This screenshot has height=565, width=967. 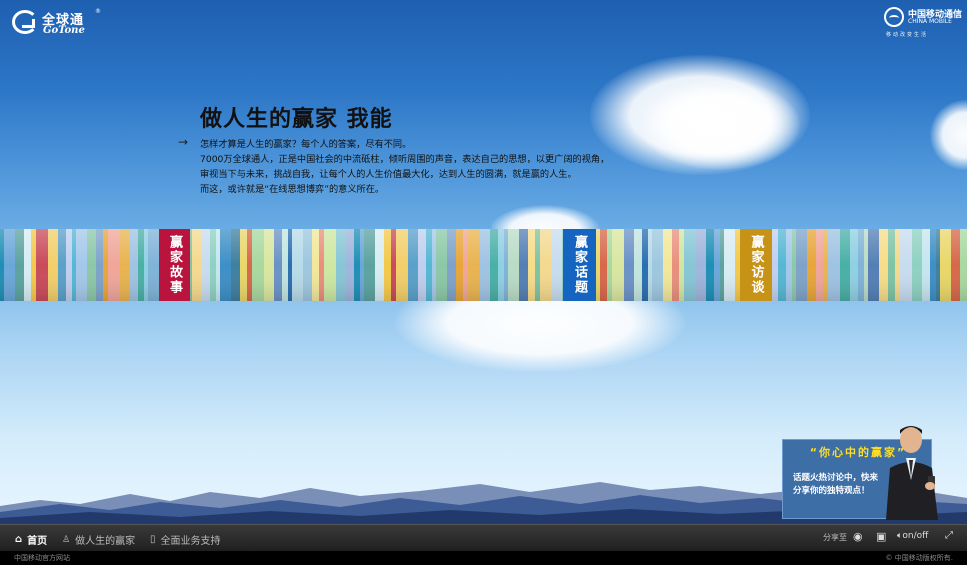 What do you see at coordinates (915, 536) in the screenshot?
I see `sound-label: on/off` at bounding box center [915, 536].